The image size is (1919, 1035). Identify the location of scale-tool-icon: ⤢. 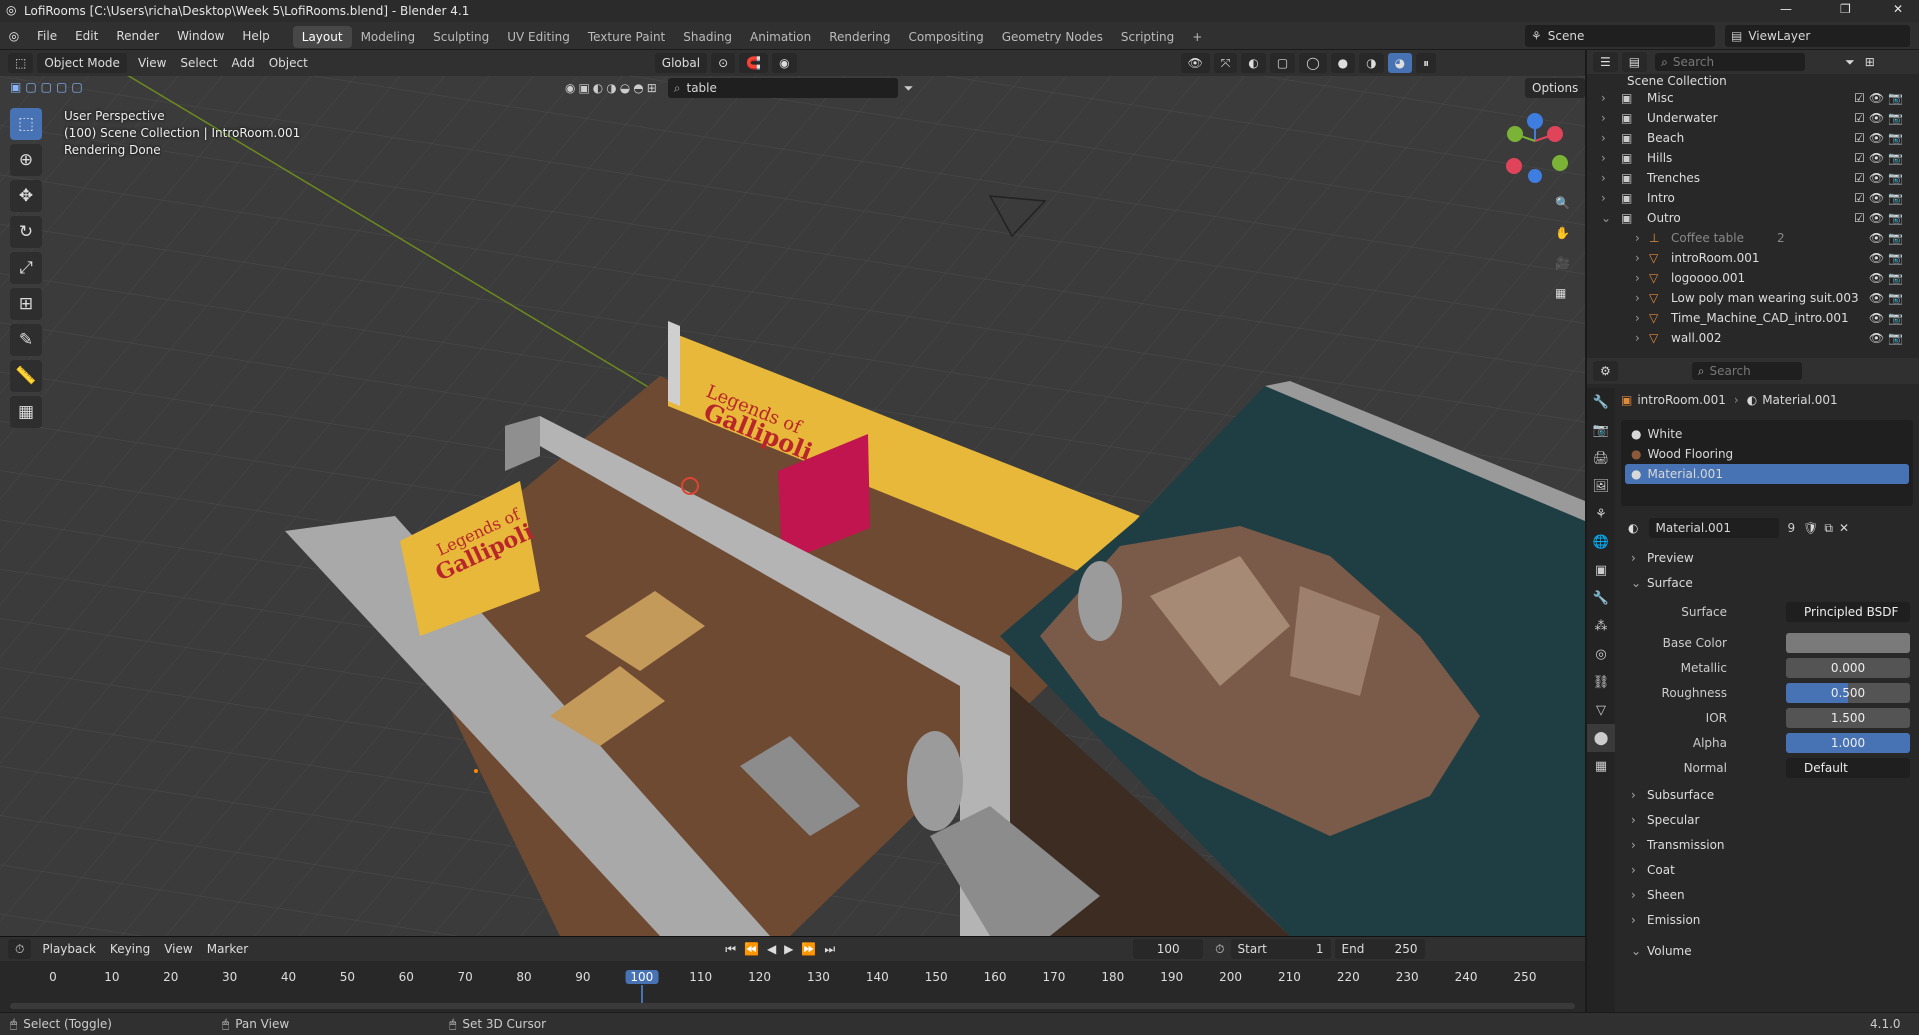
(26, 268).